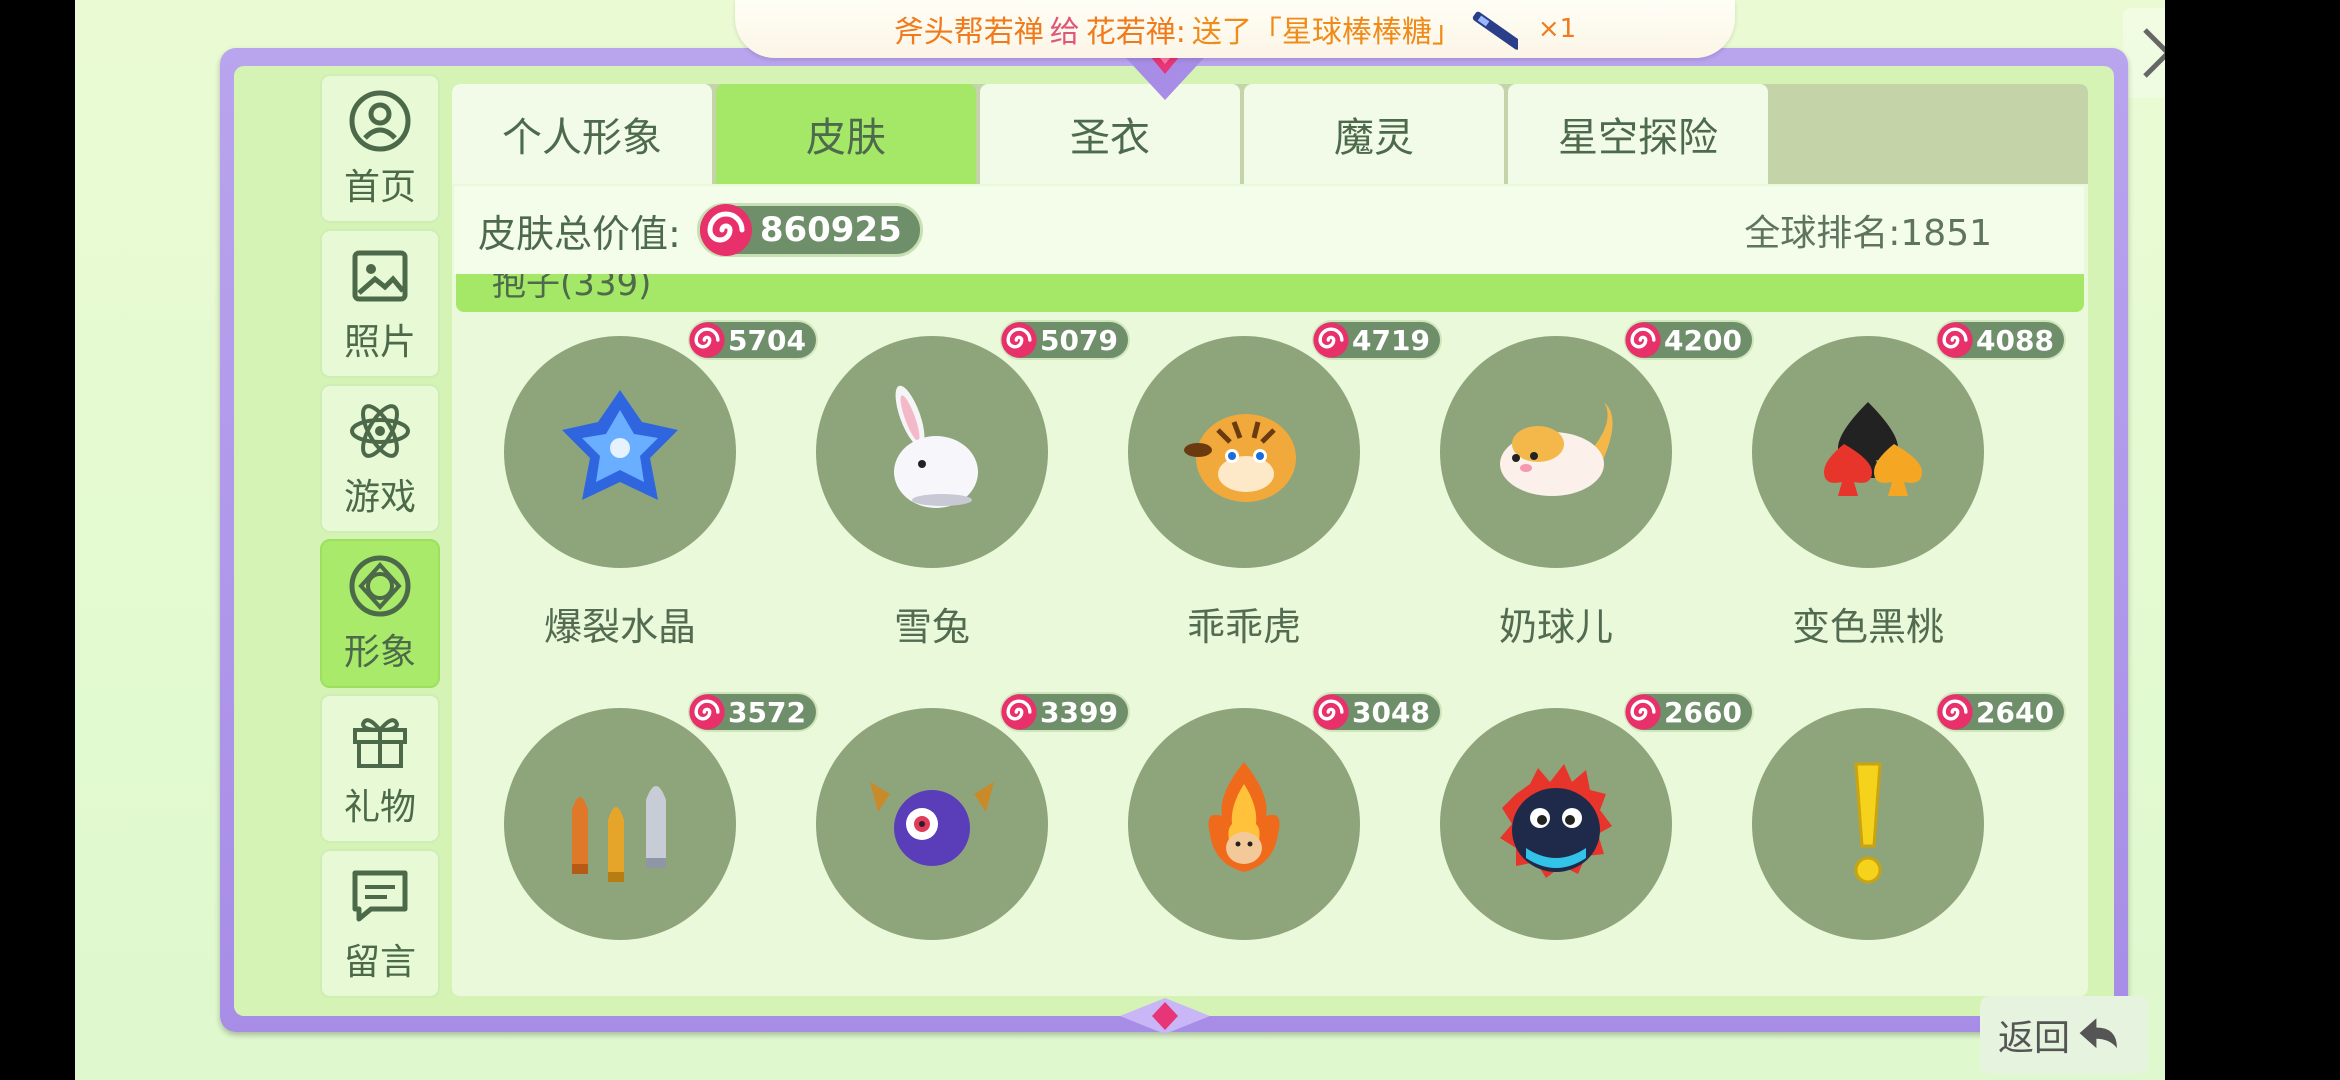 This screenshot has height=1080, width=2340. Describe the element at coordinates (767, 340) in the screenshot. I see `price-value: 5704` at that location.